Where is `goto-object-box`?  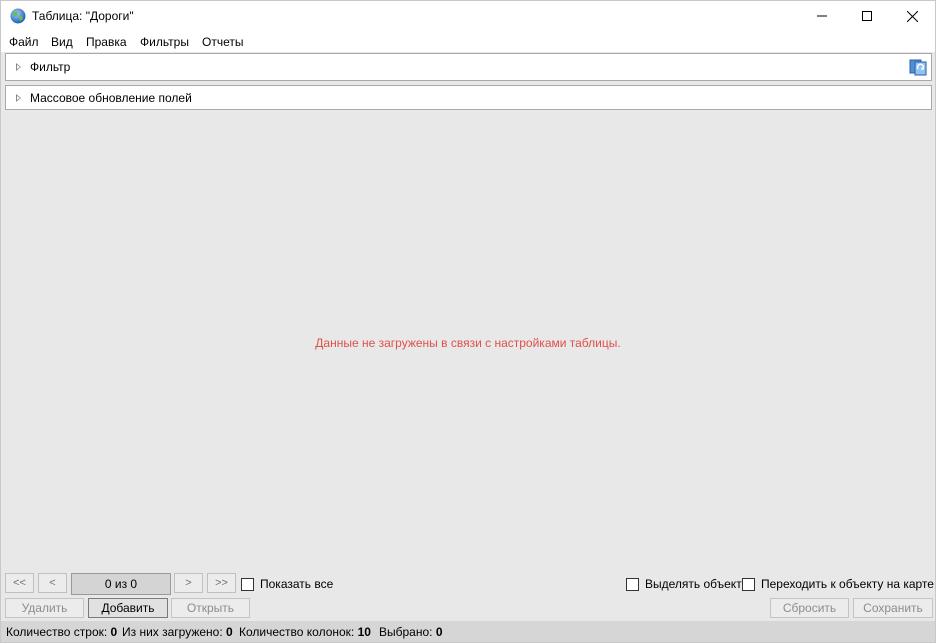 goto-object-box is located at coordinates (748, 584).